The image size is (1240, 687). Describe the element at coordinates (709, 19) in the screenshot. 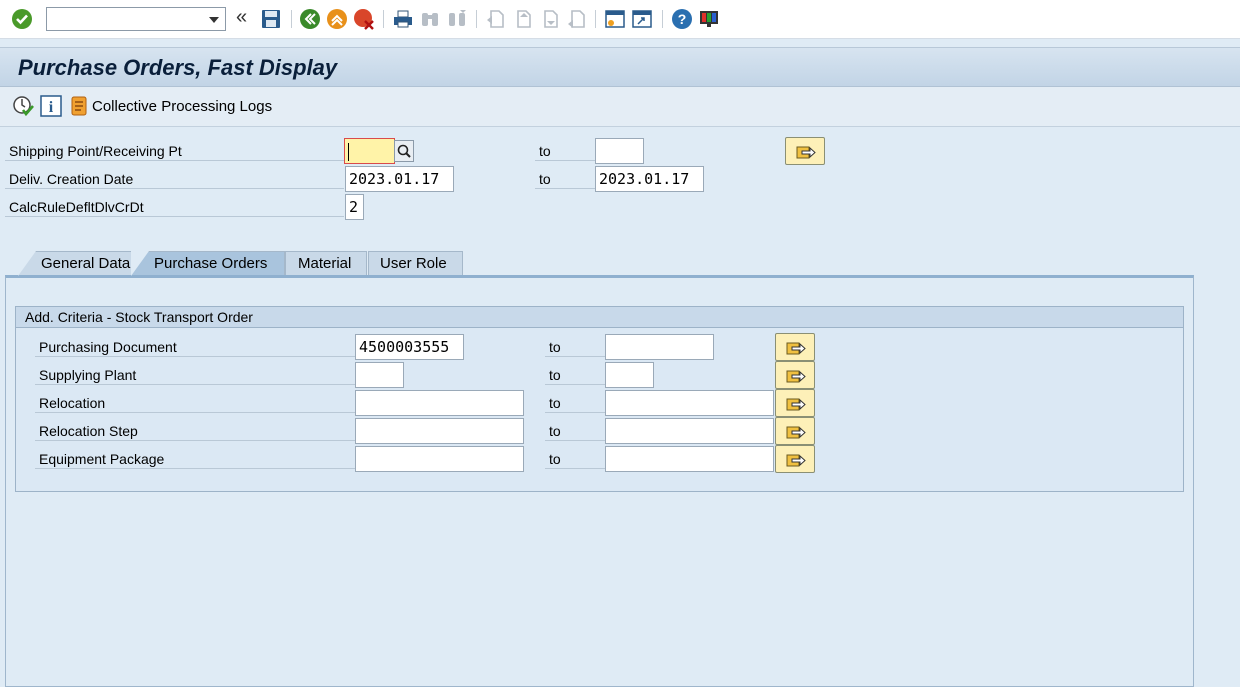

I see `customize-layout-icon` at that location.